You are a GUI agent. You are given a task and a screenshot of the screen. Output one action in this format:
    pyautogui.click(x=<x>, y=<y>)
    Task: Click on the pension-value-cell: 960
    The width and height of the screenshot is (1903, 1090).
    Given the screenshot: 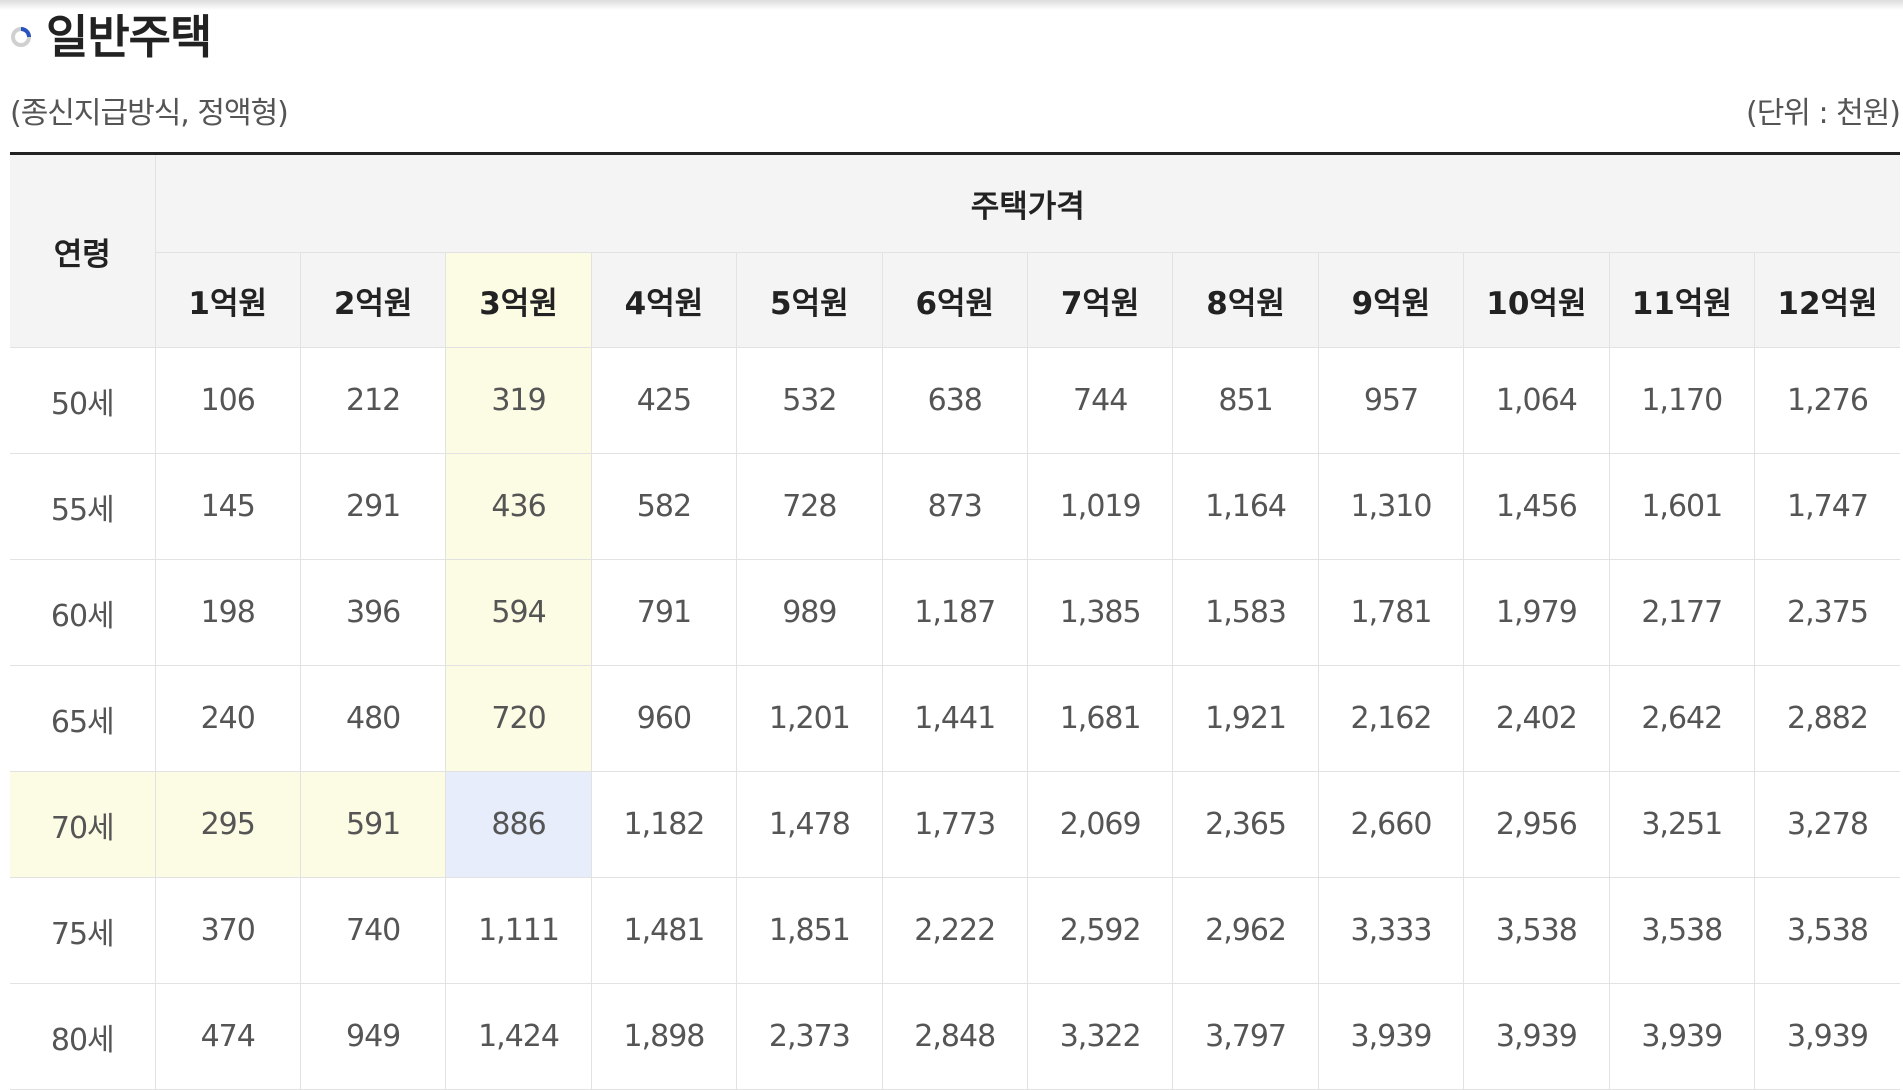 What is the action you would take?
    pyautogui.click(x=664, y=718)
    